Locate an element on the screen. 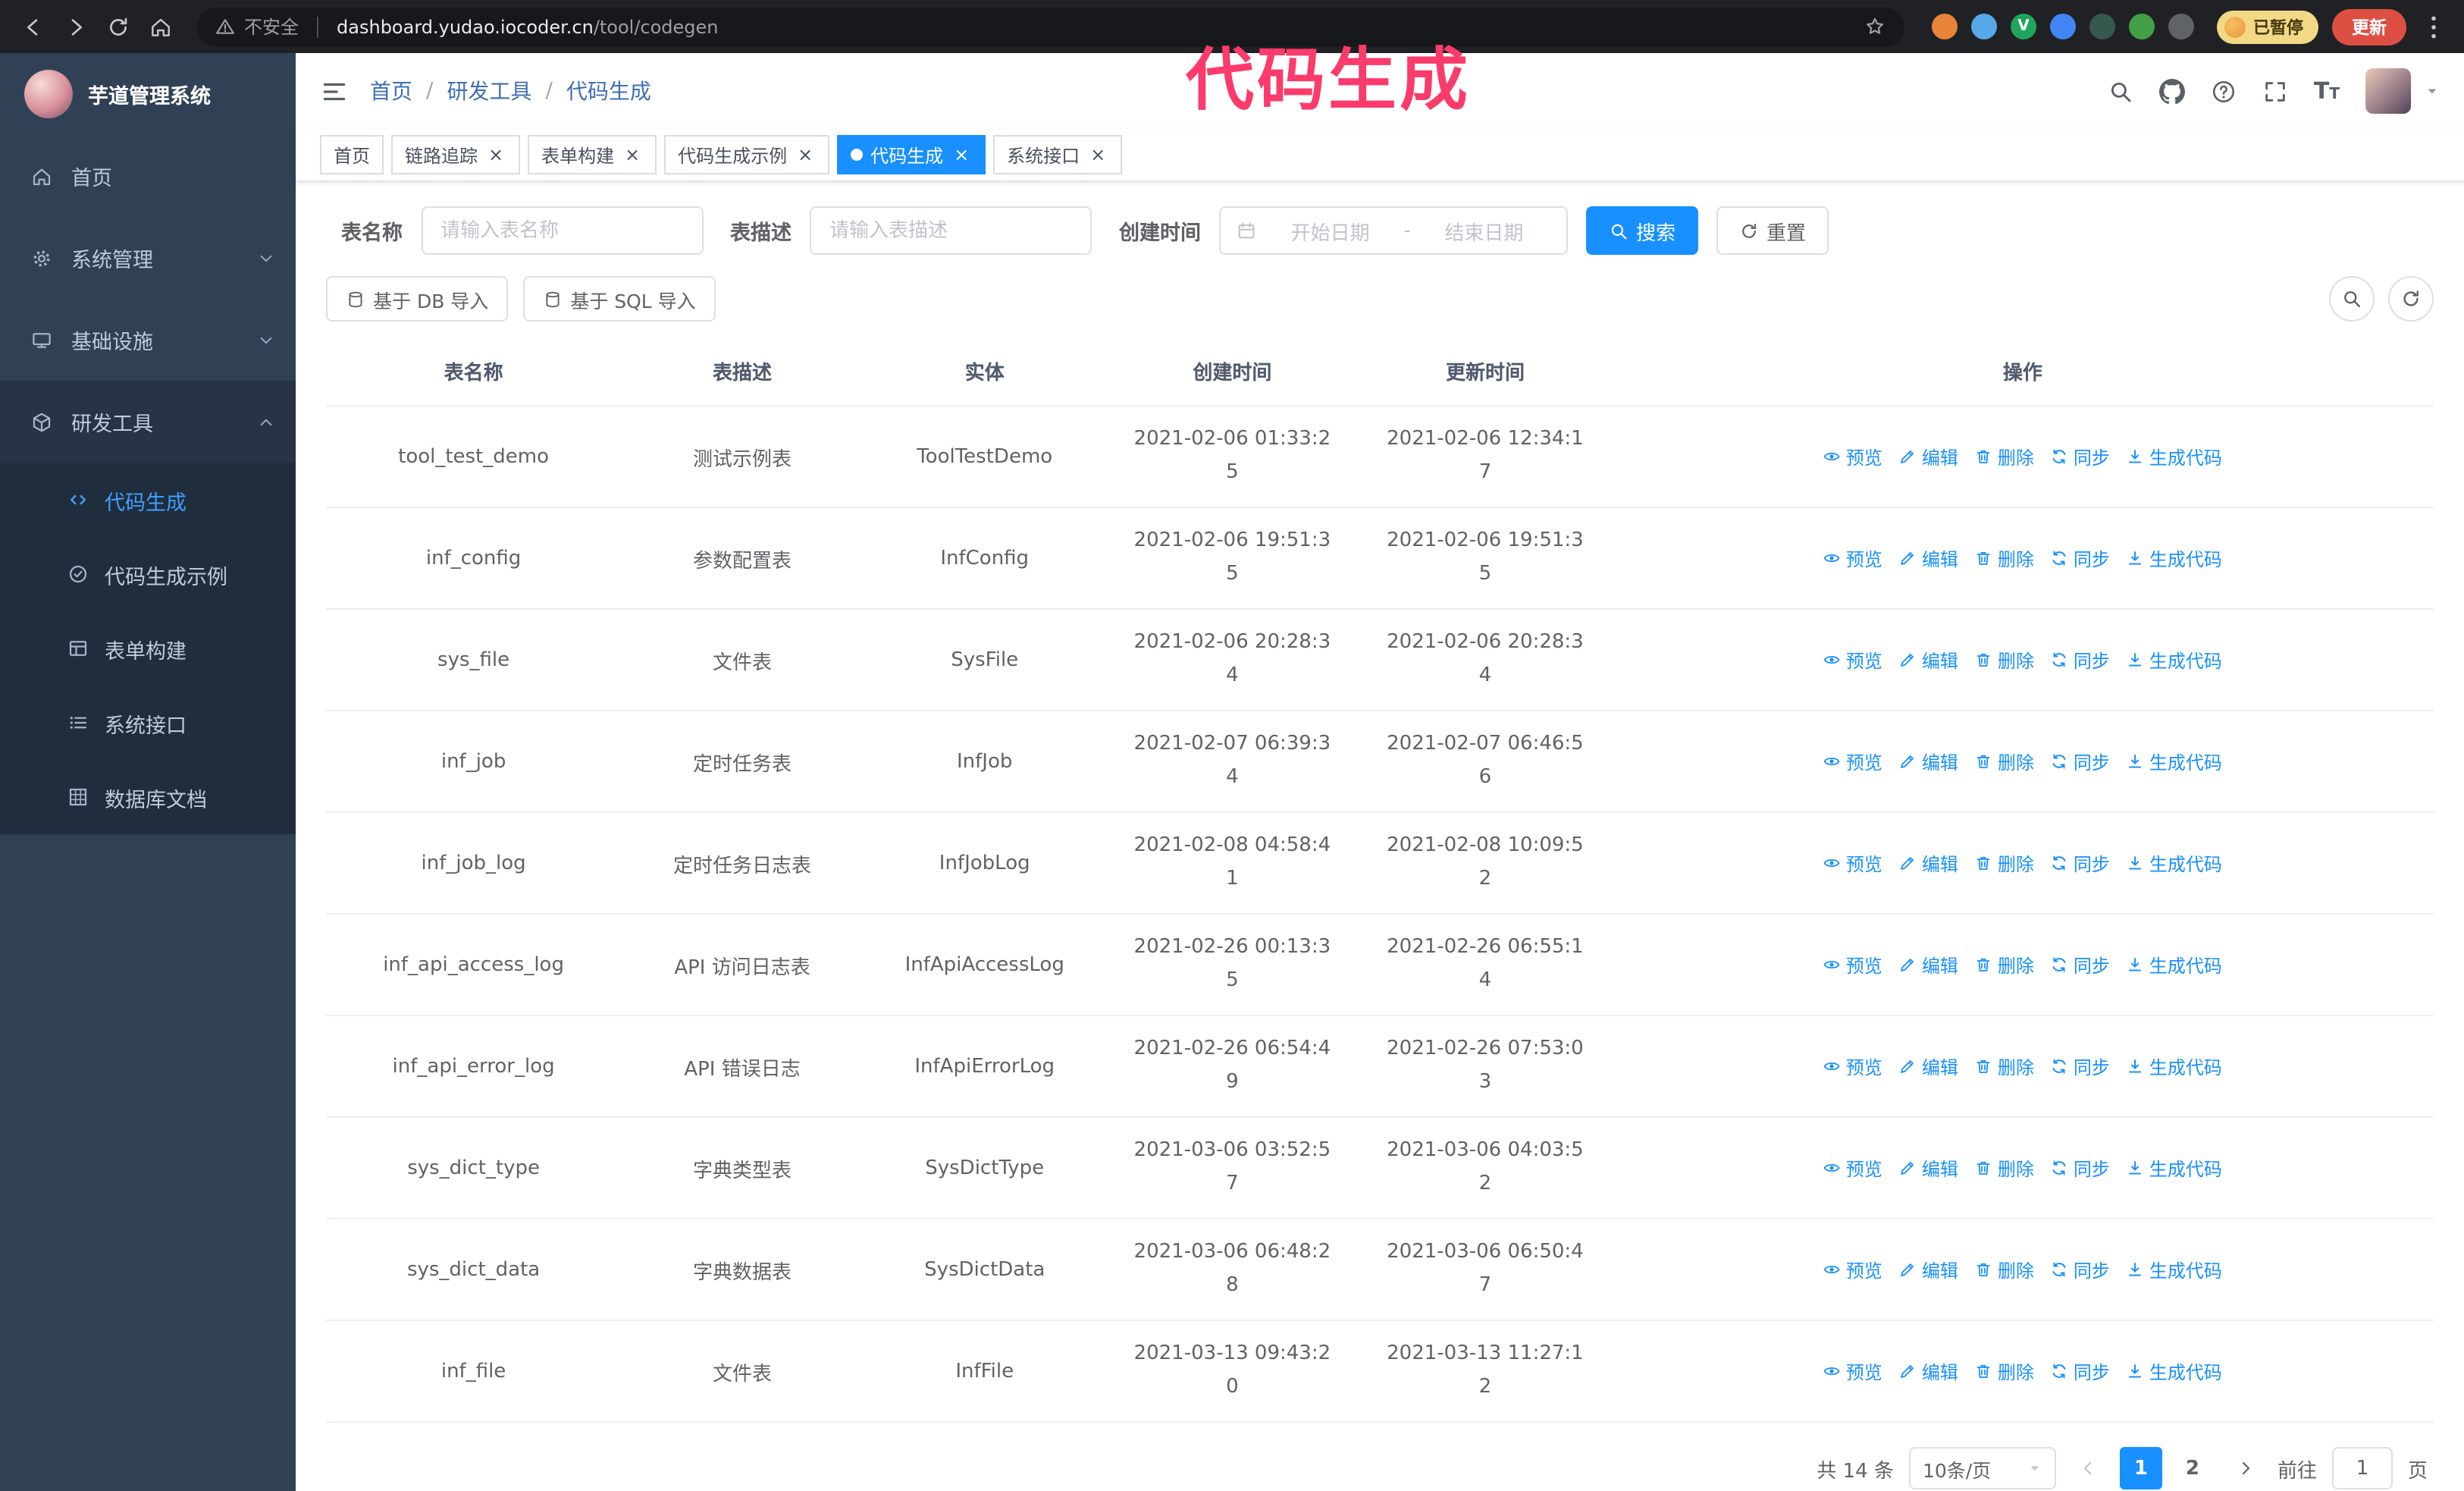 The image size is (2464, 1491). toggle-search-button is located at coordinates (2352, 299).